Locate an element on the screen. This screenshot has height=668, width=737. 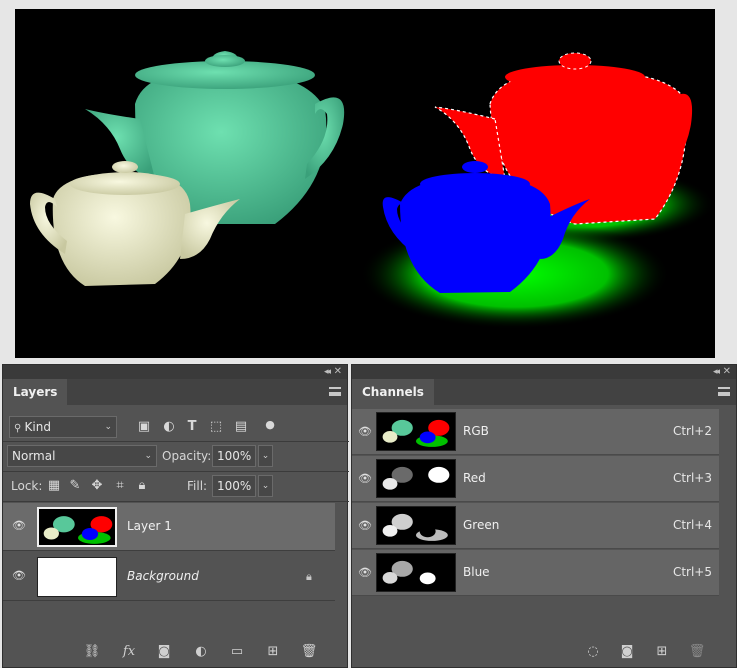
channel-shortcut: Ctrl+5 is located at coordinates (692, 572).